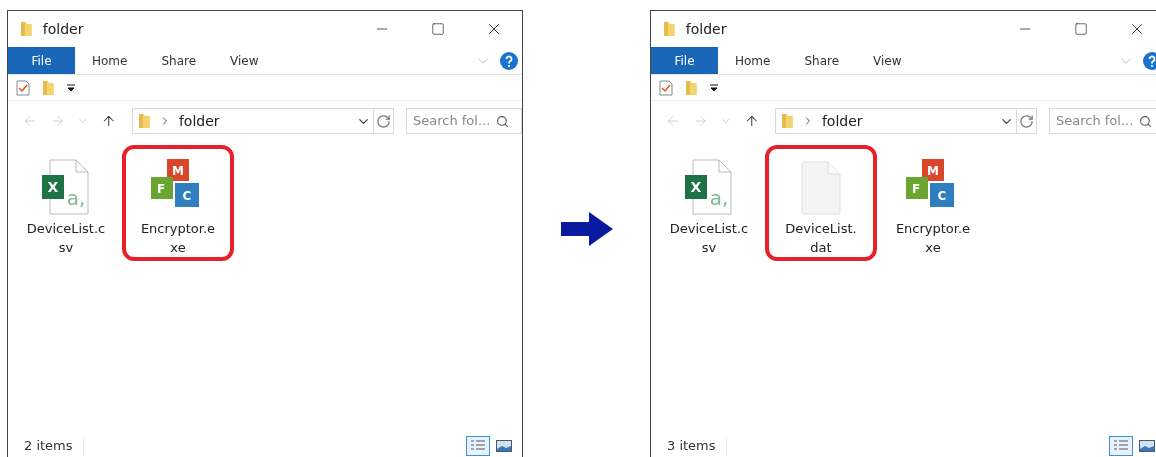  Describe the element at coordinates (54, 446) in the screenshot. I see `item-count: 2 items` at that location.